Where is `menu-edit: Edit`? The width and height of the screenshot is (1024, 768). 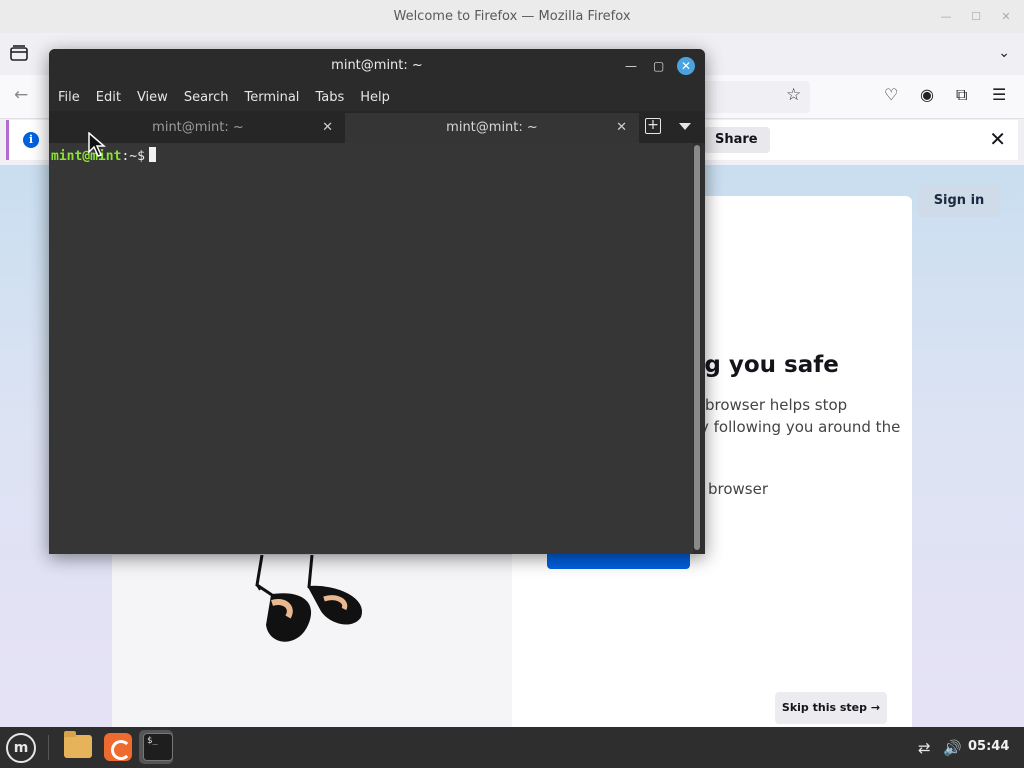 menu-edit: Edit is located at coordinates (108, 97).